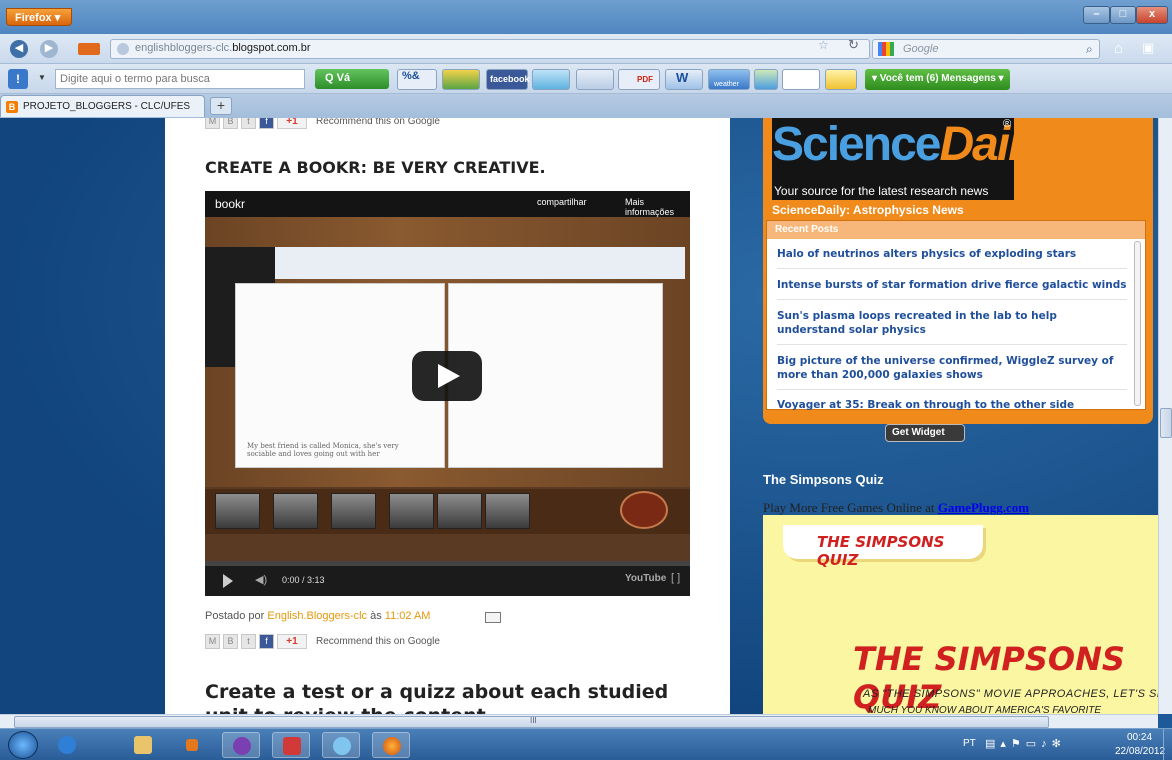 This screenshot has height=760, width=1172. What do you see at coordinates (849, 507) in the screenshot?
I see `more-games-prefix: Play More Free Games Online at` at bounding box center [849, 507].